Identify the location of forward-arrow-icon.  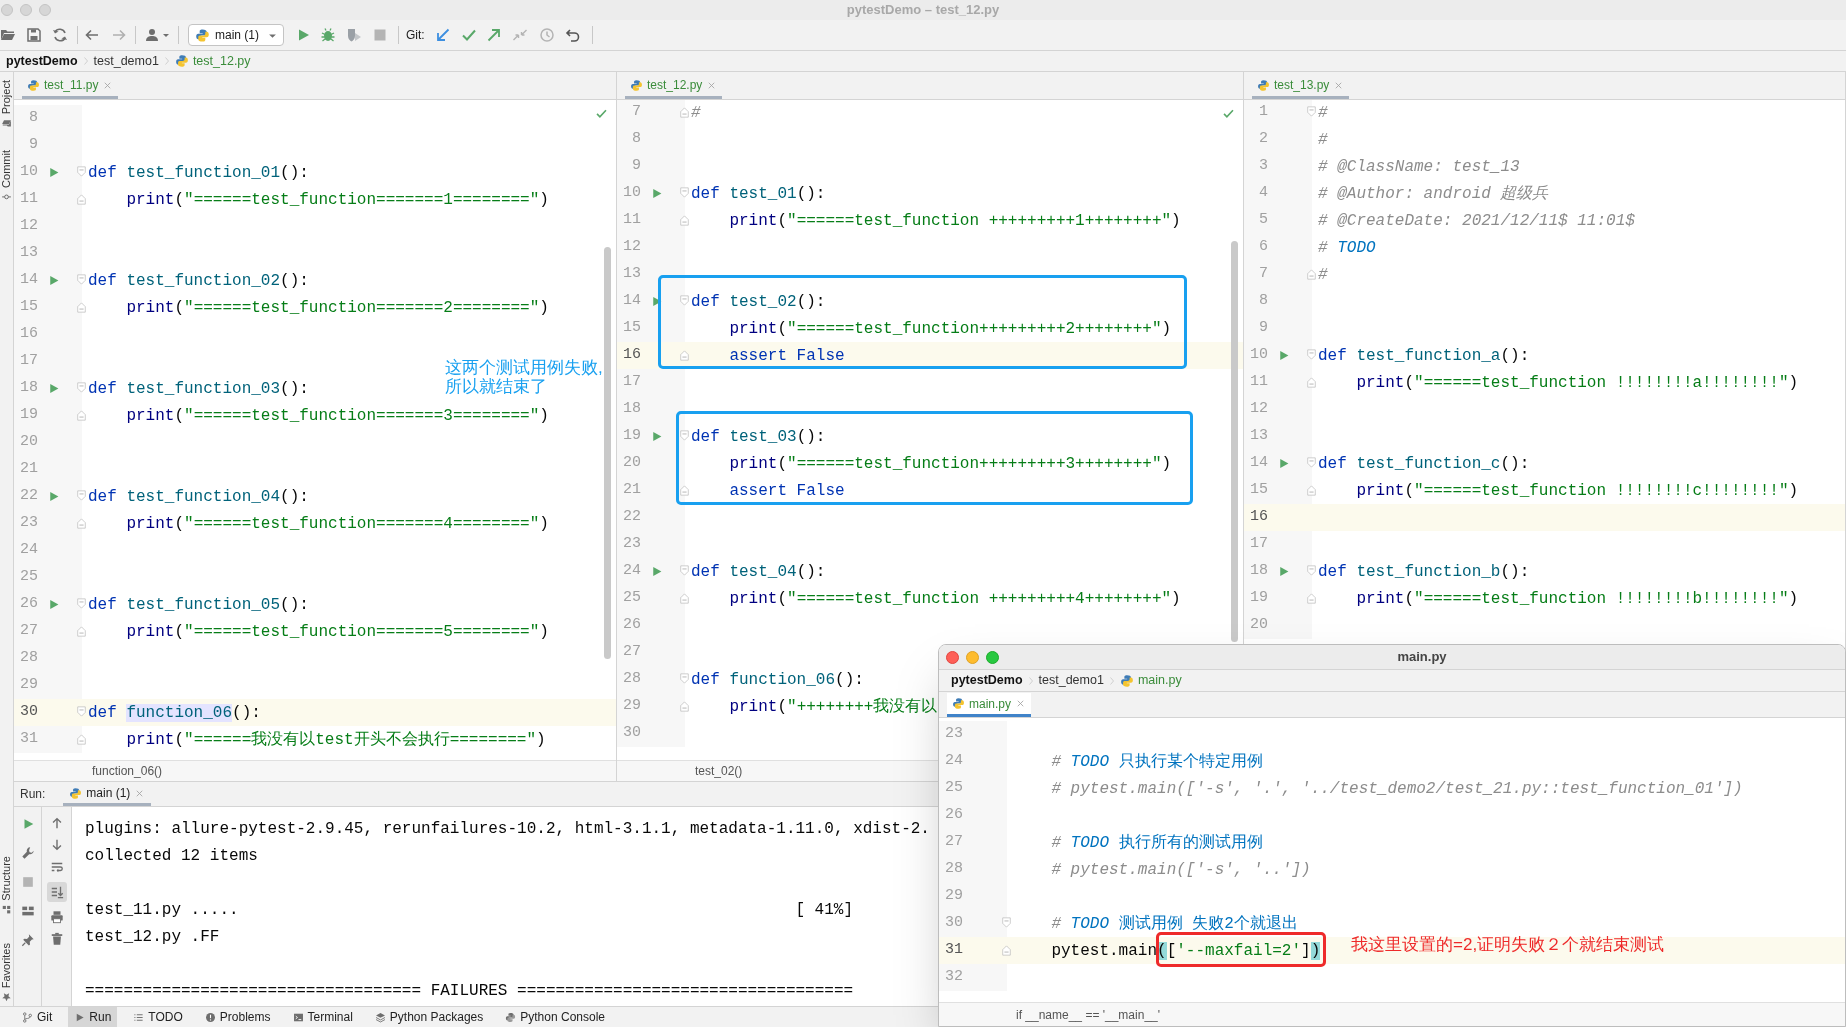
(119, 35).